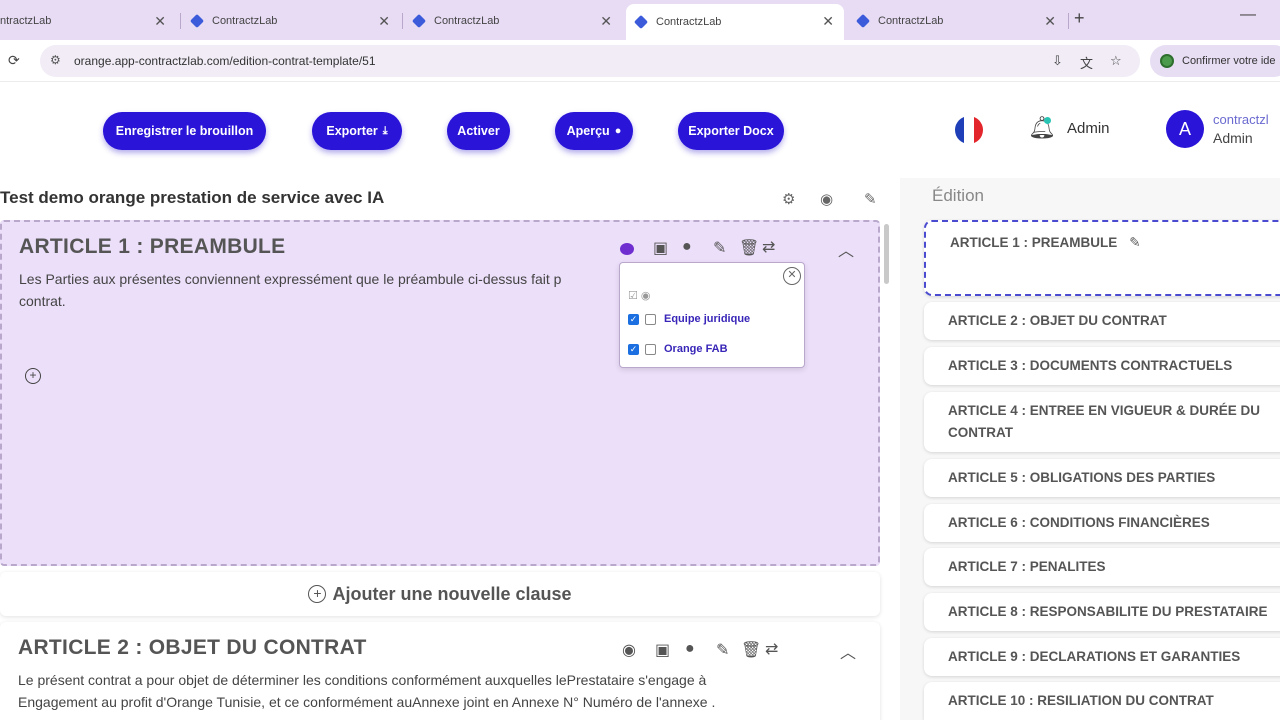 The height and width of the screenshot is (720, 1280). What do you see at coordinates (1116, 61) in the screenshot?
I see `bookmark-star-icon: ☆` at bounding box center [1116, 61].